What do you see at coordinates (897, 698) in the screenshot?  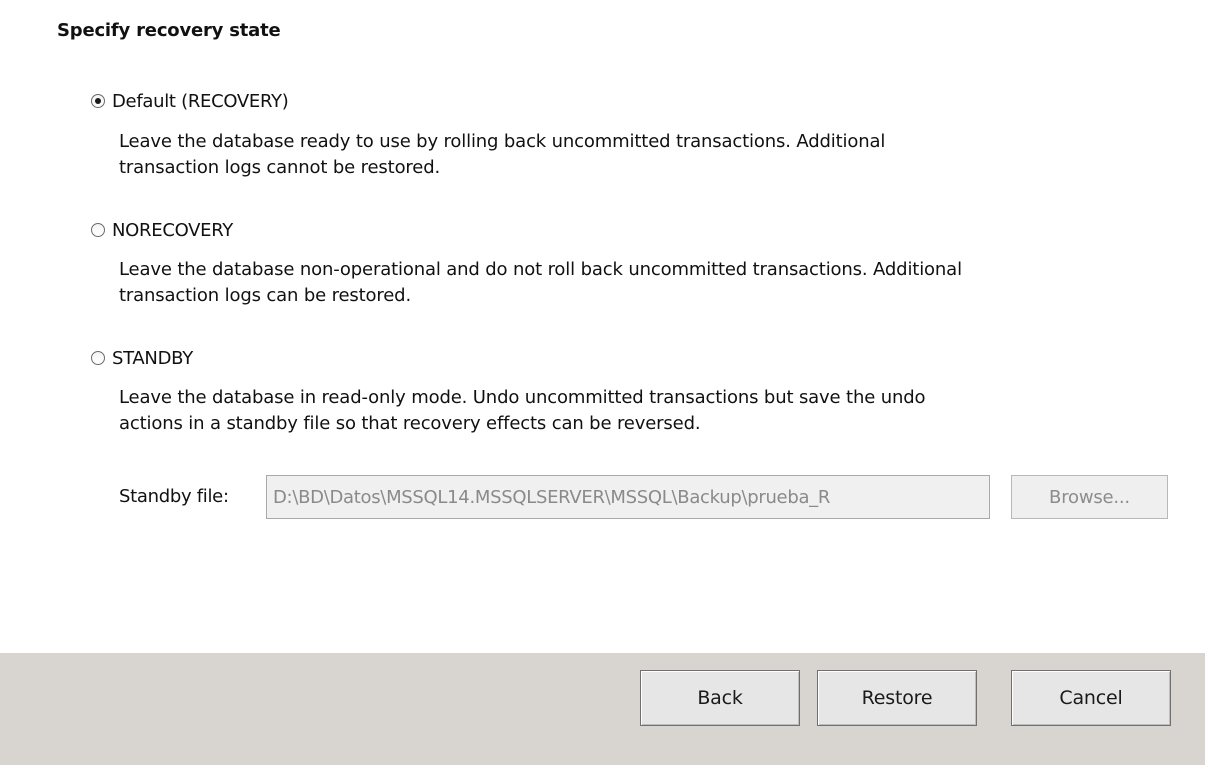 I see `restore-button: Restore` at bounding box center [897, 698].